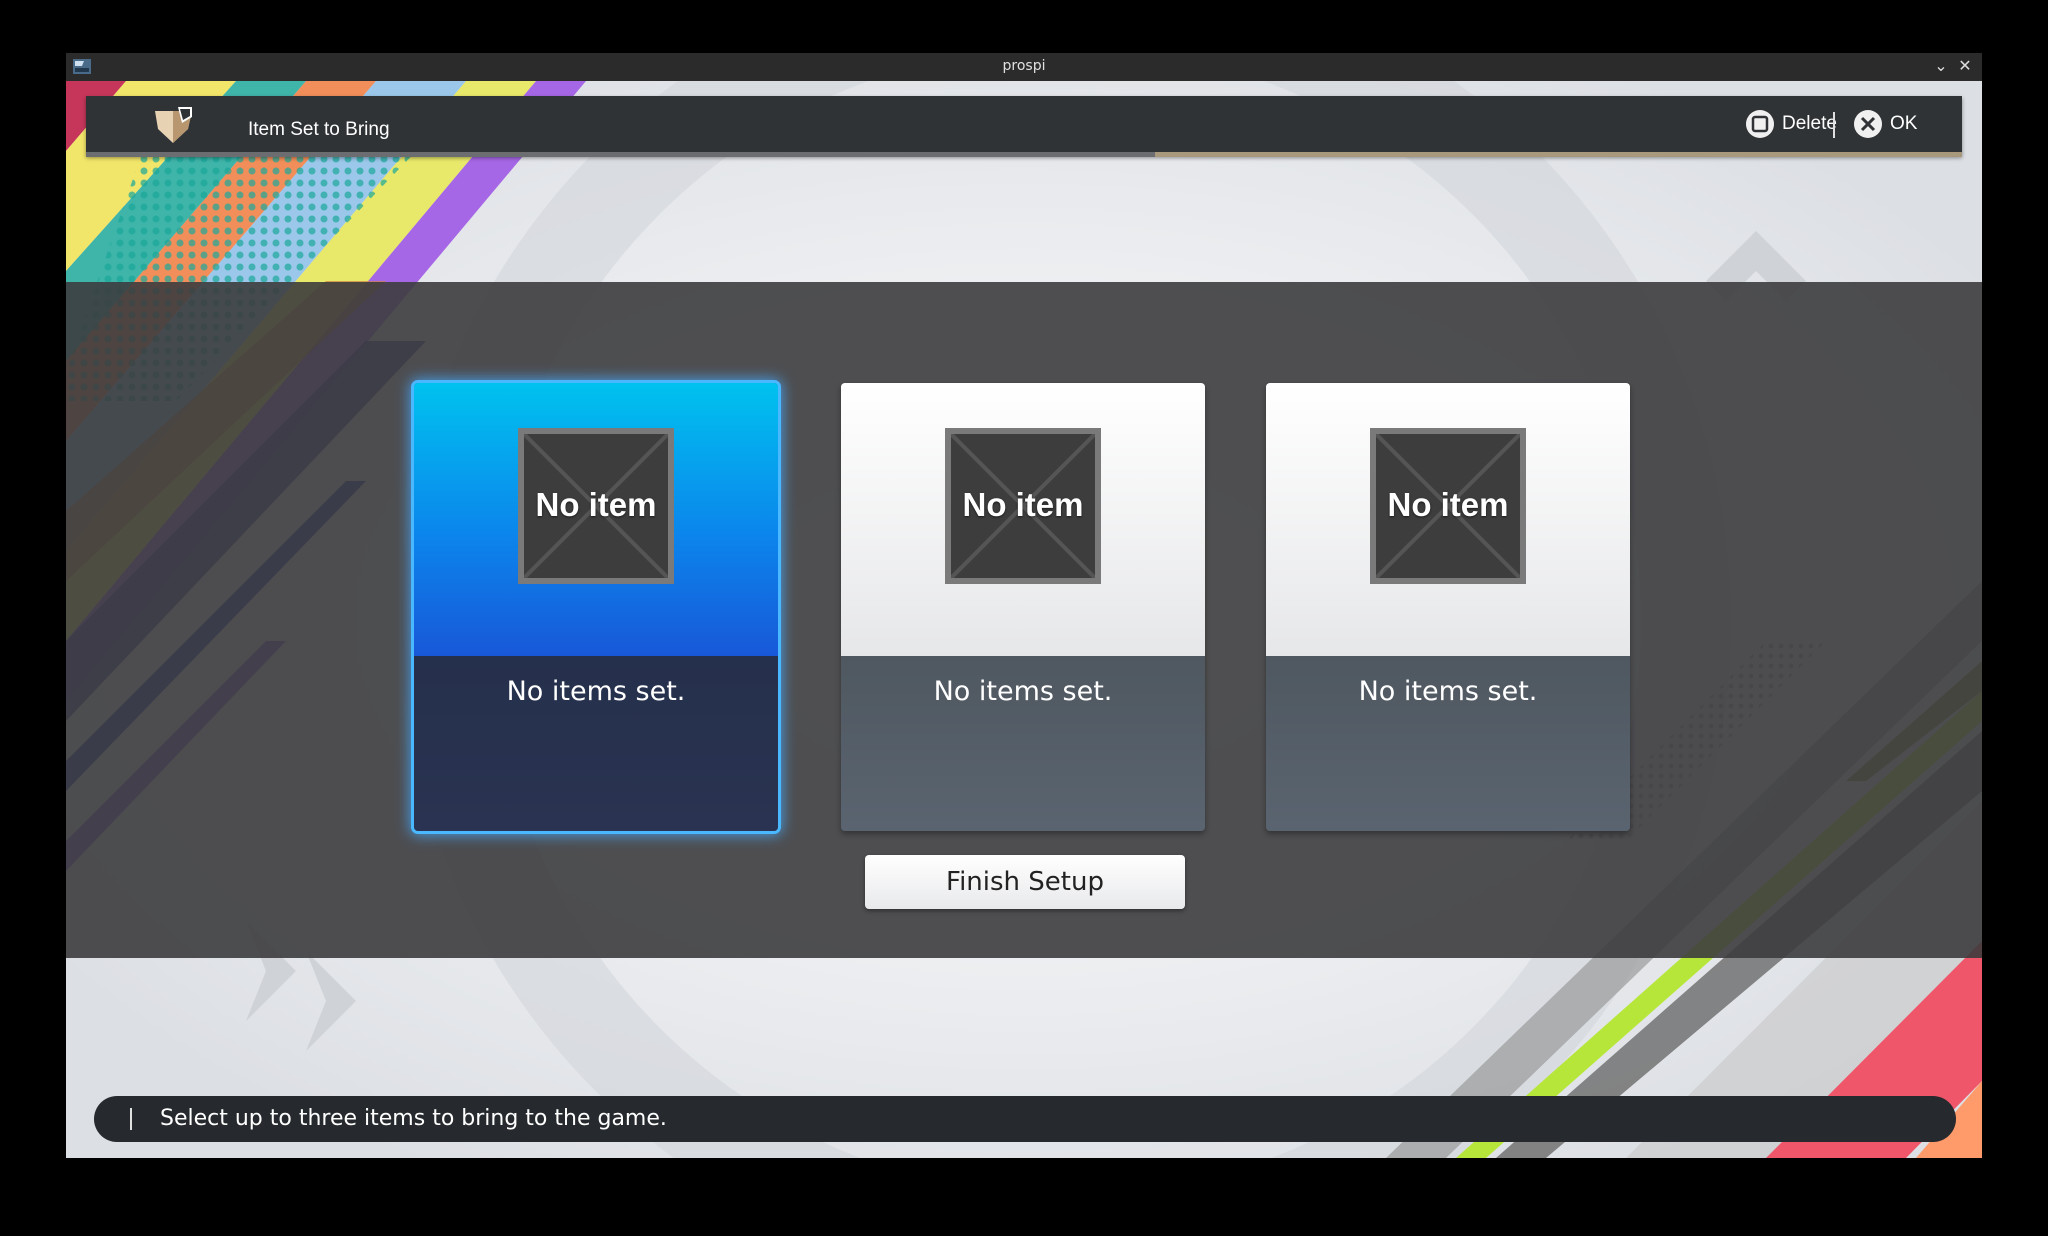 Image resolution: width=2048 pixels, height=1236 pixels. What do you see at coordinates (1904, 123) in the screenshot?
I see `ok-label: OK` at bounding box center [1904, 123].